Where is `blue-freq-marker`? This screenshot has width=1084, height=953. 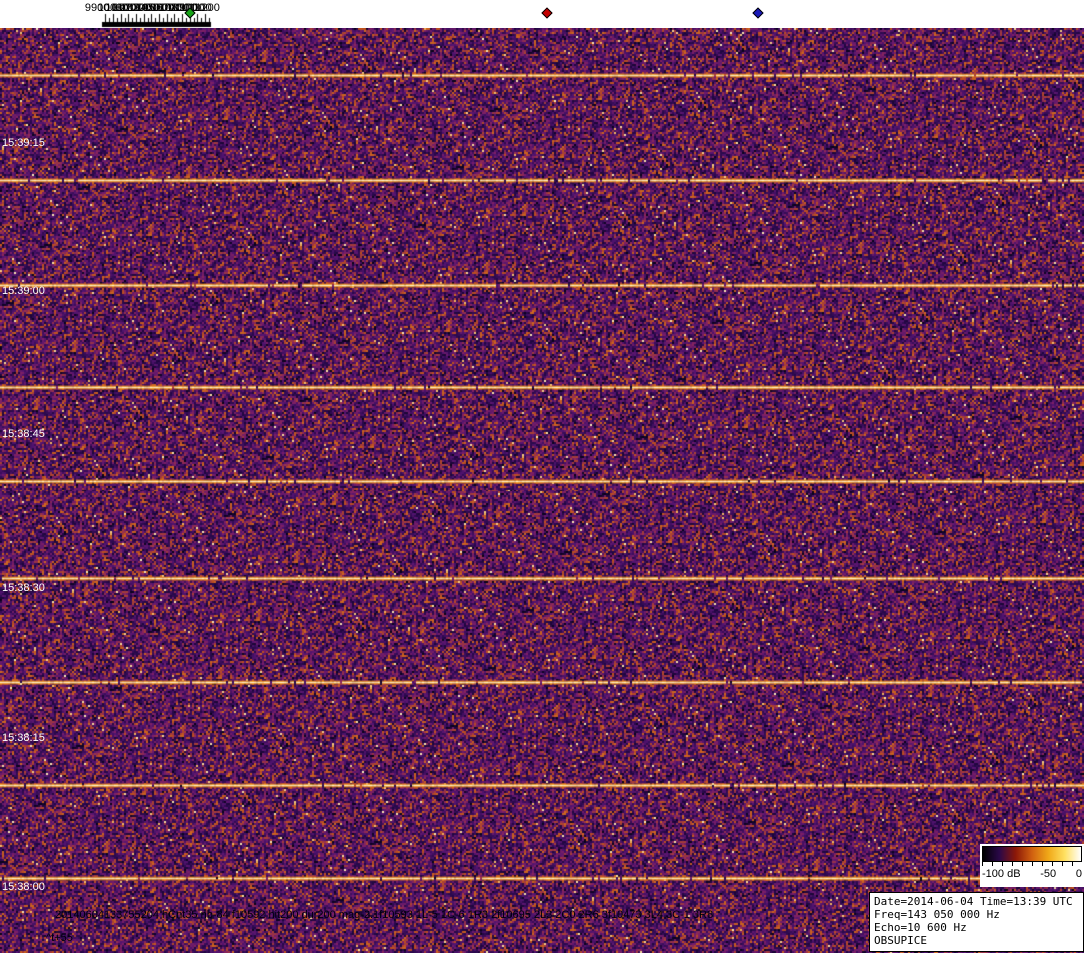
blue-freq-marker is located at coordinates (758, 13).